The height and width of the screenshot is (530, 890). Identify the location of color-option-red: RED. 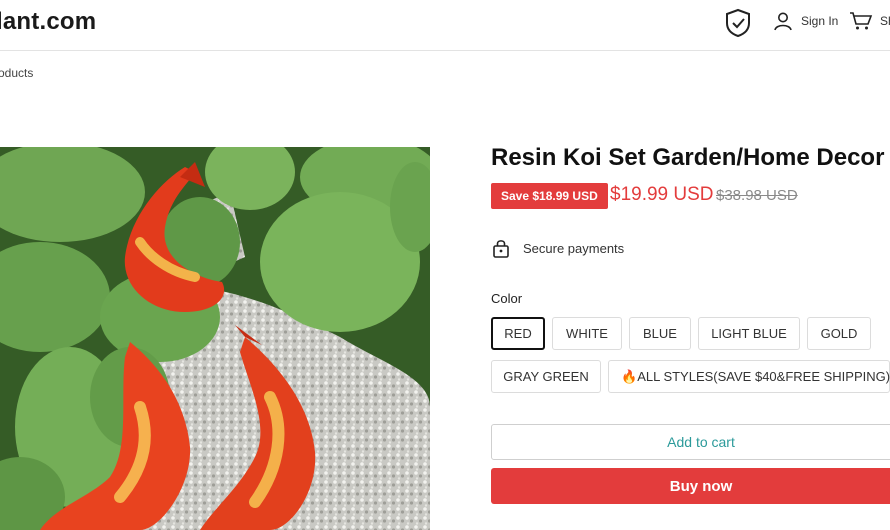
(518, 333).